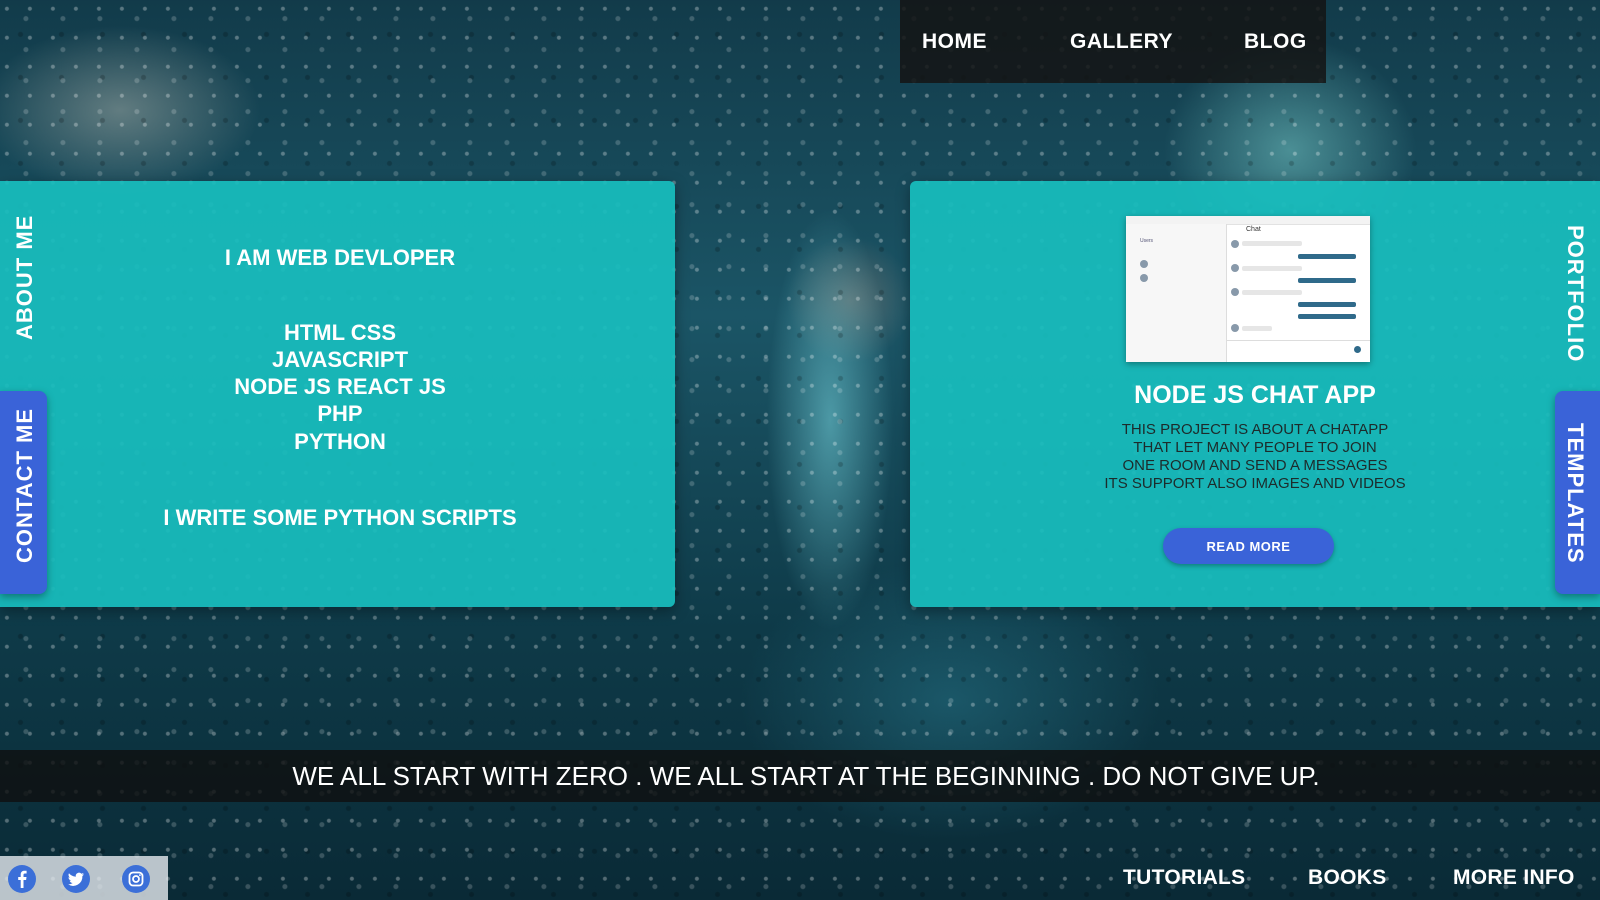  I want to click on twitter-icon, so click(76, 879).